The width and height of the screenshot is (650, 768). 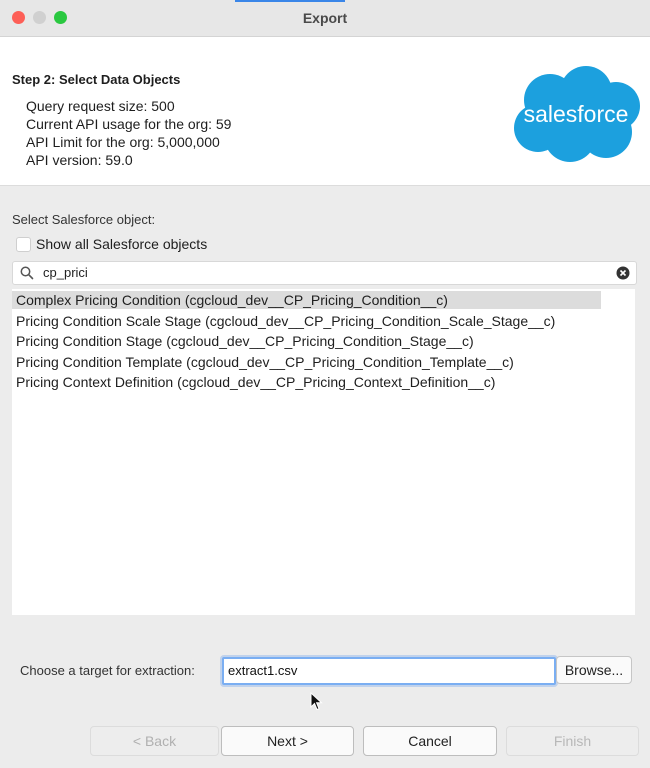 I want to click on next-button: Next >, so click(x=287, y=741).